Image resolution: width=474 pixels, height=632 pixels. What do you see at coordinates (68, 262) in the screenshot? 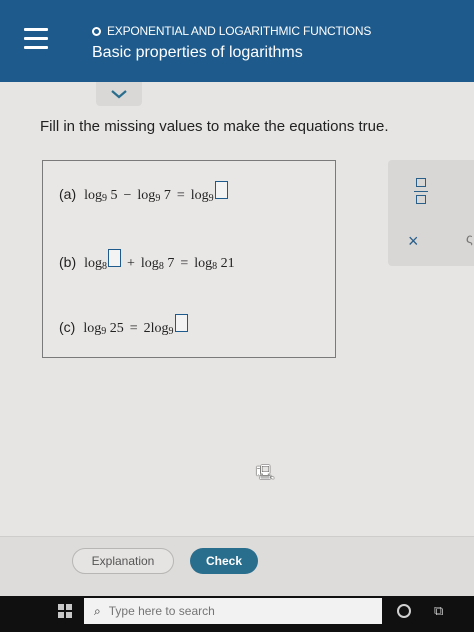
I see `equation-label: (b)` at bounding box center [68, 262].